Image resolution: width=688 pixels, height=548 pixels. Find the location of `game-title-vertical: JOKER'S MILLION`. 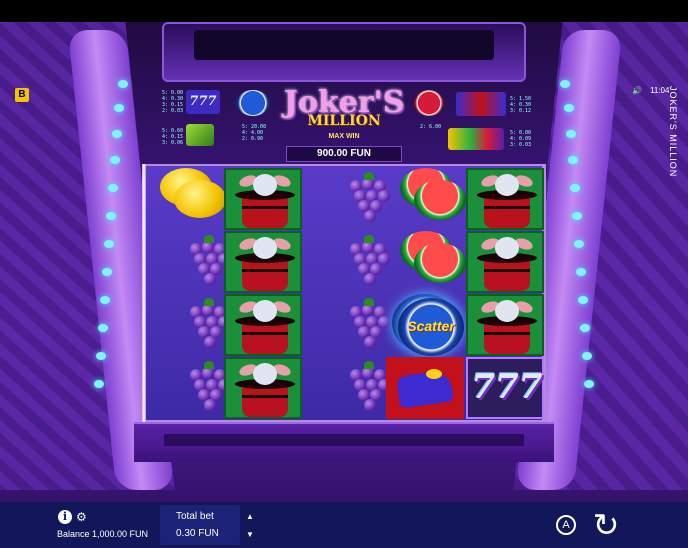

game-title-vertical: JOKER'S MILLION is located at coordinates (673, 132).